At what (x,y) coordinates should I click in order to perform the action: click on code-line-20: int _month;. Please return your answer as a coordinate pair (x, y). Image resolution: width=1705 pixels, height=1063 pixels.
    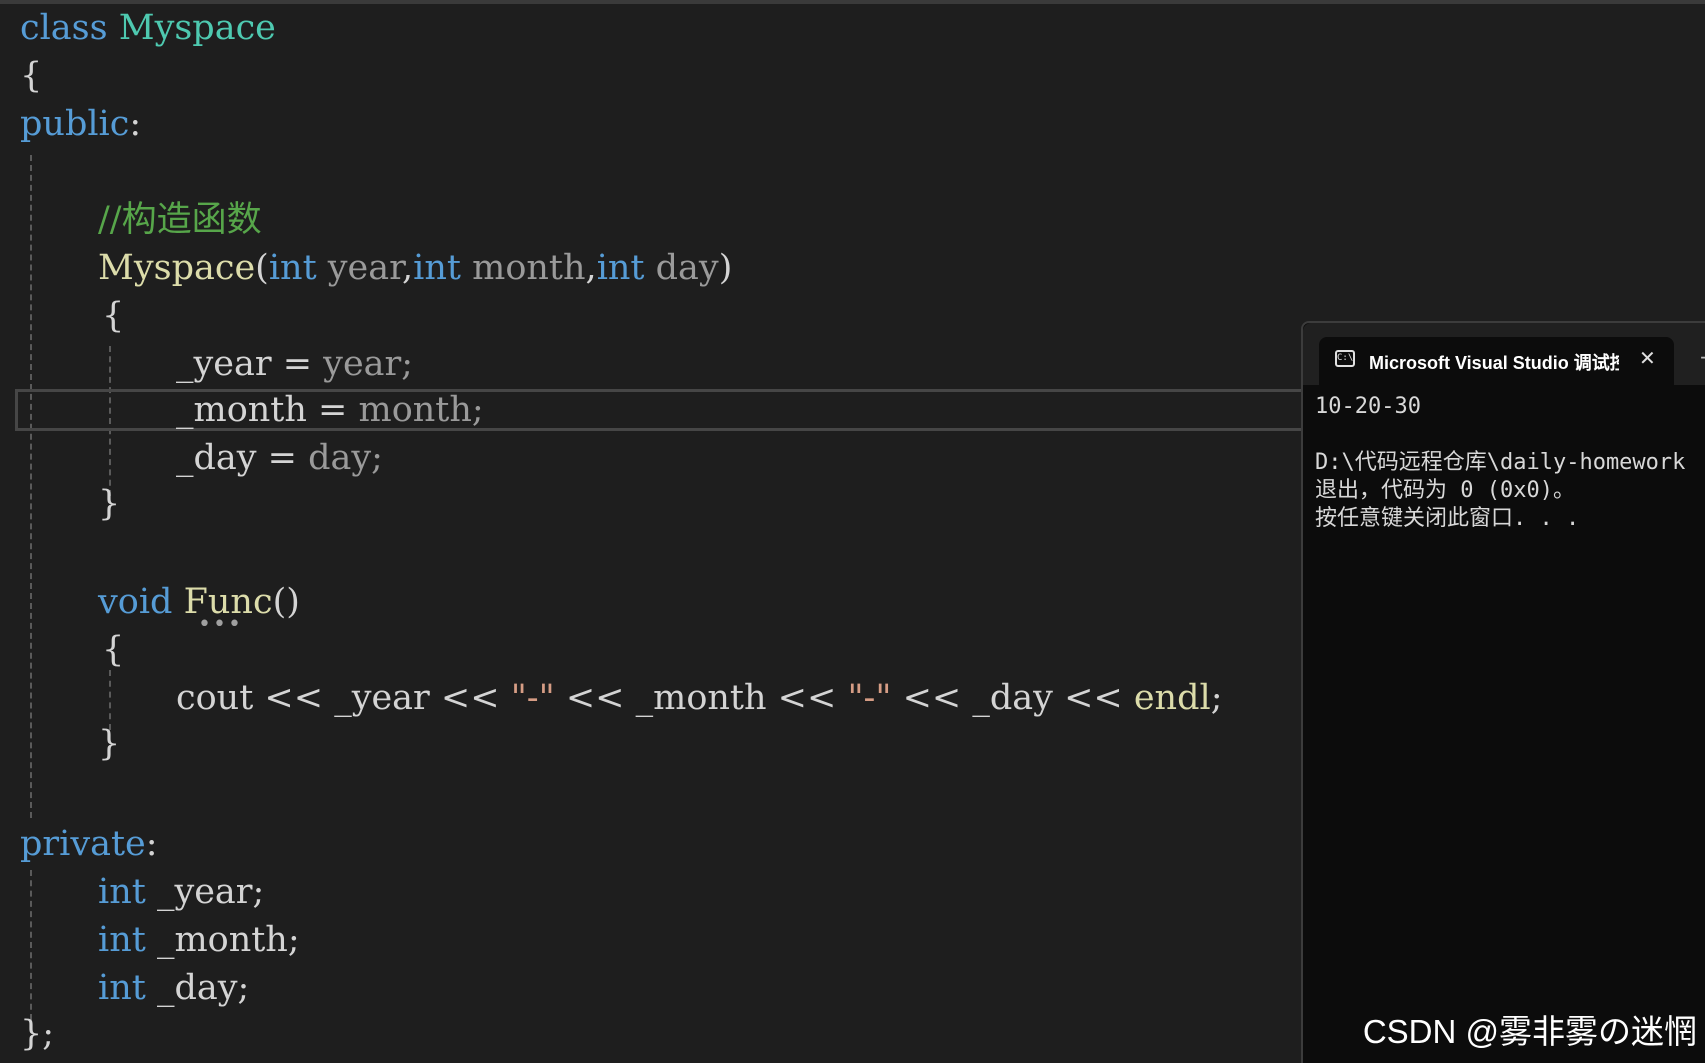
    Looking at the image, I should click on (199, 940).